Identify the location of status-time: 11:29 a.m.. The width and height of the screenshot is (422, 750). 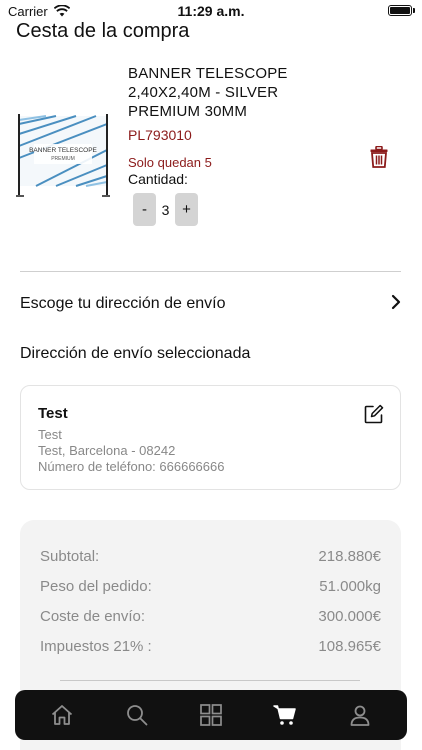
(211, 11).